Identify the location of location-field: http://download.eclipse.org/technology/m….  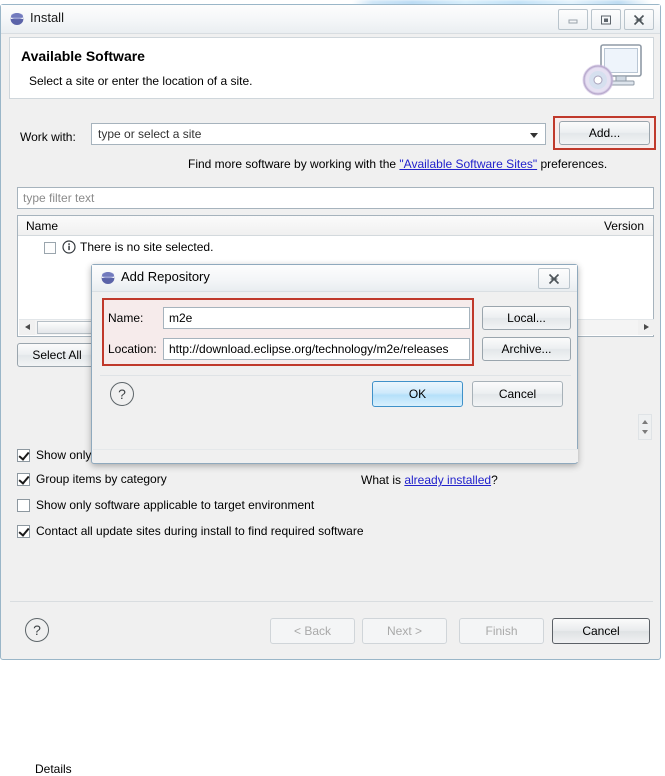
(316, 349).